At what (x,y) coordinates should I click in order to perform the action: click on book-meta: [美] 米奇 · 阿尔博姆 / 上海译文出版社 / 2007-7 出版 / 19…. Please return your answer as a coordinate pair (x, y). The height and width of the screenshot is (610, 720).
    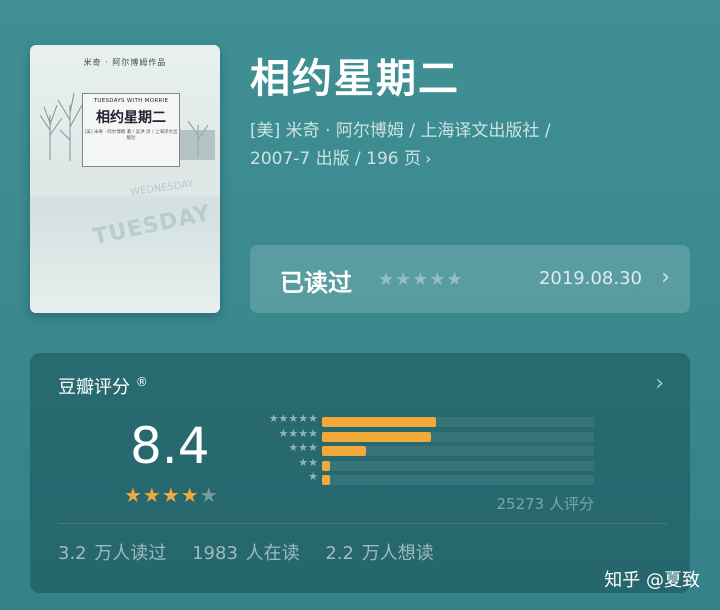
    Looking at the image, I should click on (450, 145).